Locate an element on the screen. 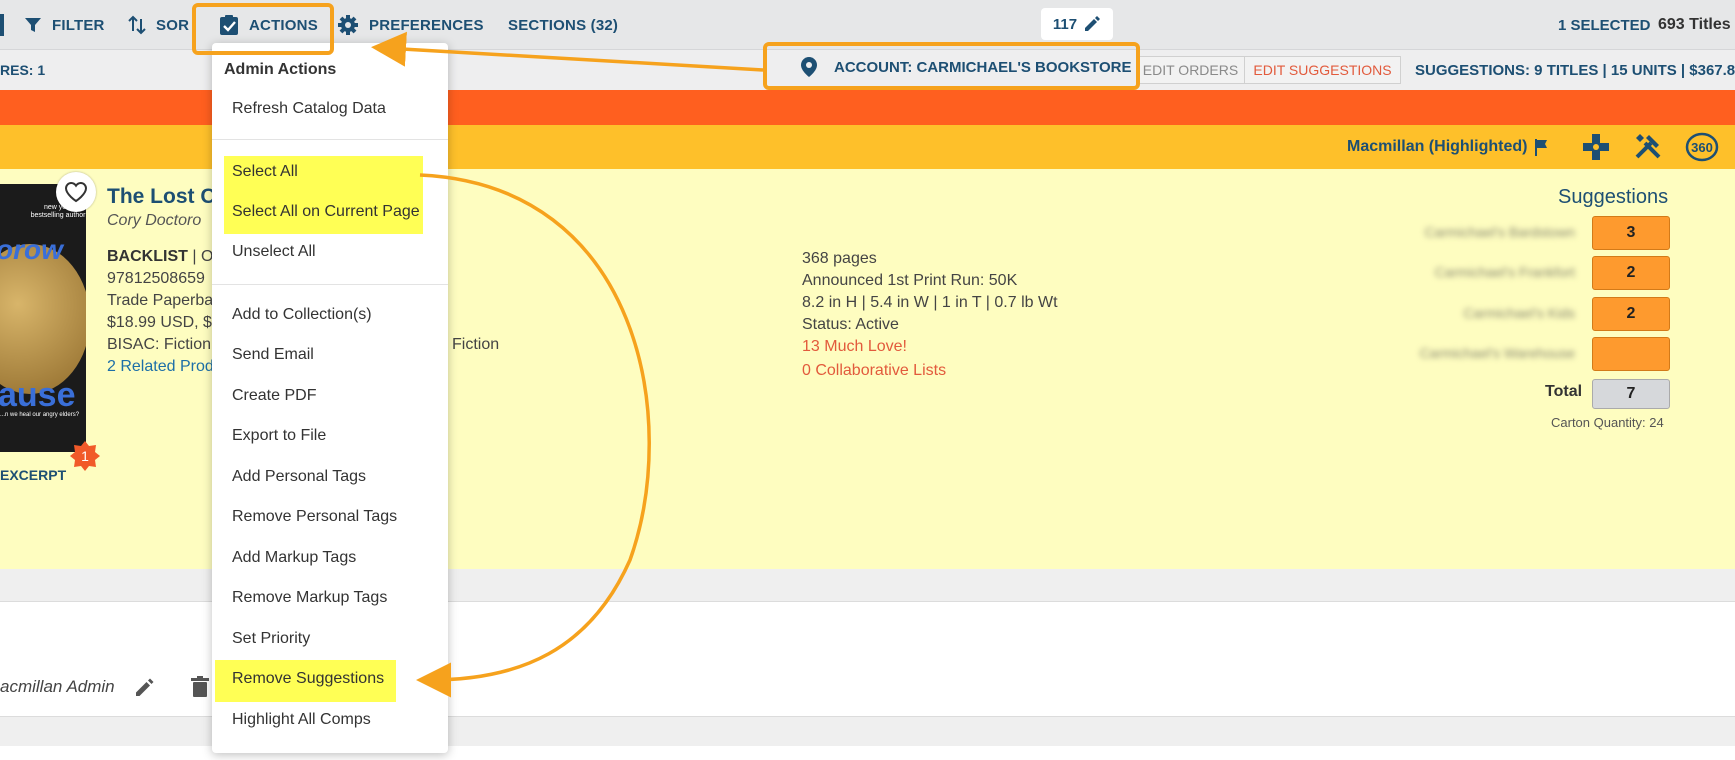  arrow-select-all-to-remove-suggestions is located at coordinates (533, 435).